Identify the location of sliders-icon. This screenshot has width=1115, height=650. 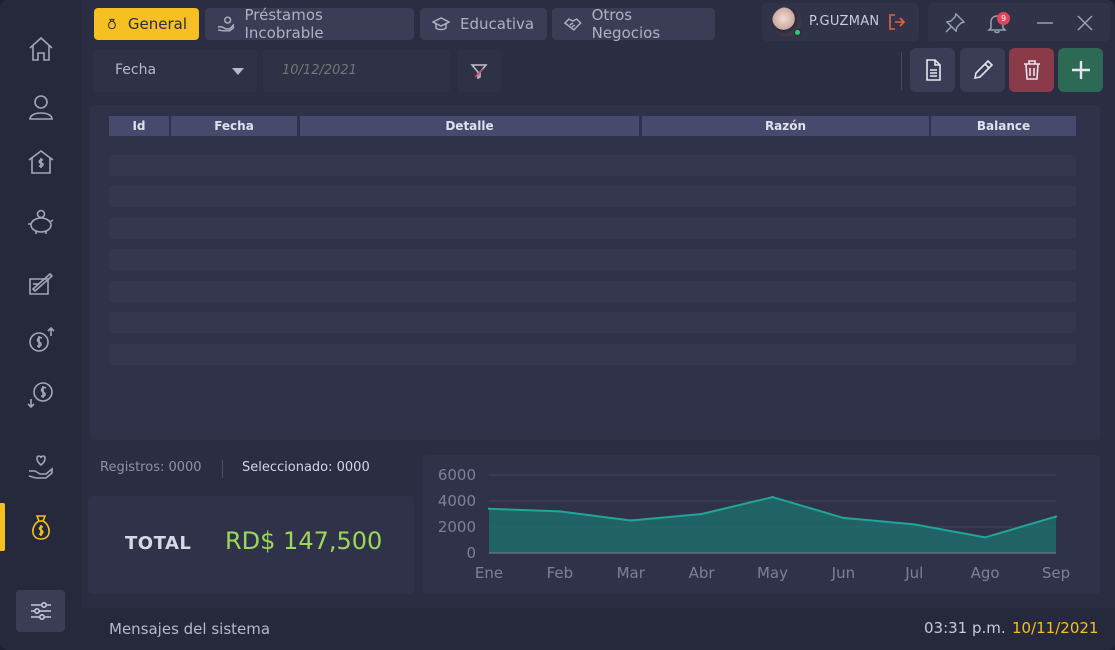
(40, 611).